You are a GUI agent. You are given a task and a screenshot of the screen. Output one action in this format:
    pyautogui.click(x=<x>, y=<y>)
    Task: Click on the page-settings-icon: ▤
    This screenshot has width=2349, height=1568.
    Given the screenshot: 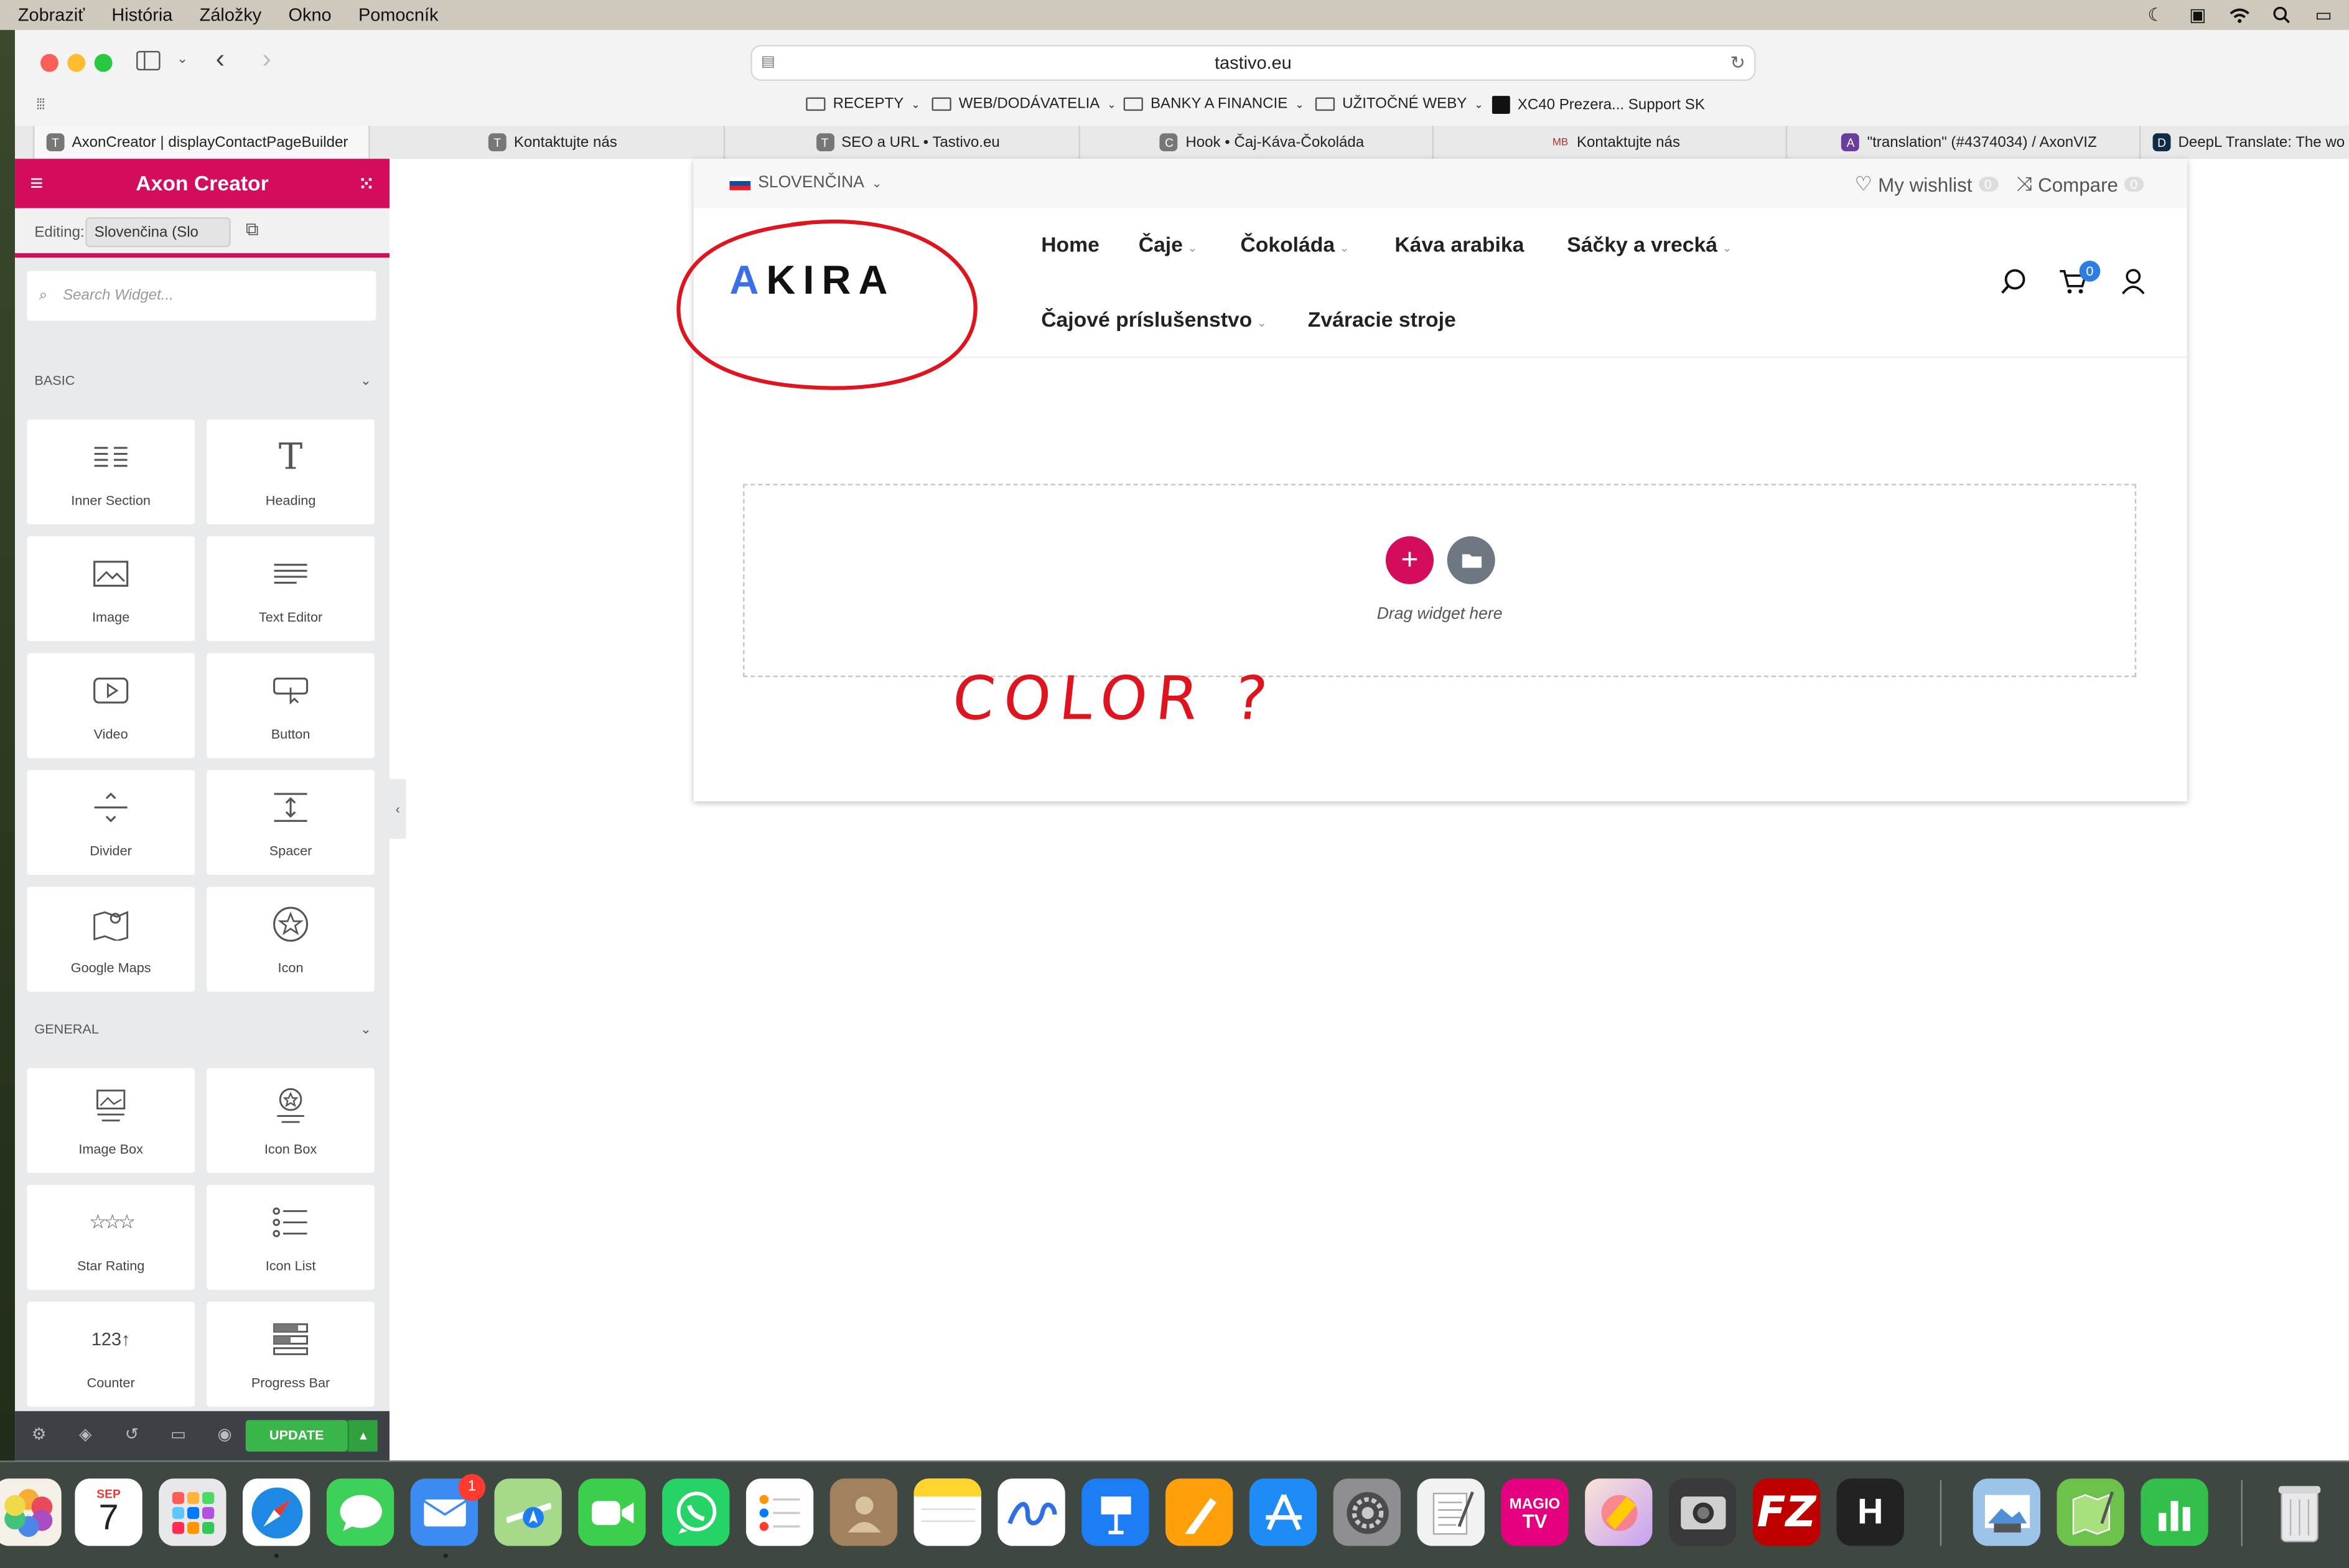 What is the action you would take?
    pyautogui.click(x=768, y=63)
    